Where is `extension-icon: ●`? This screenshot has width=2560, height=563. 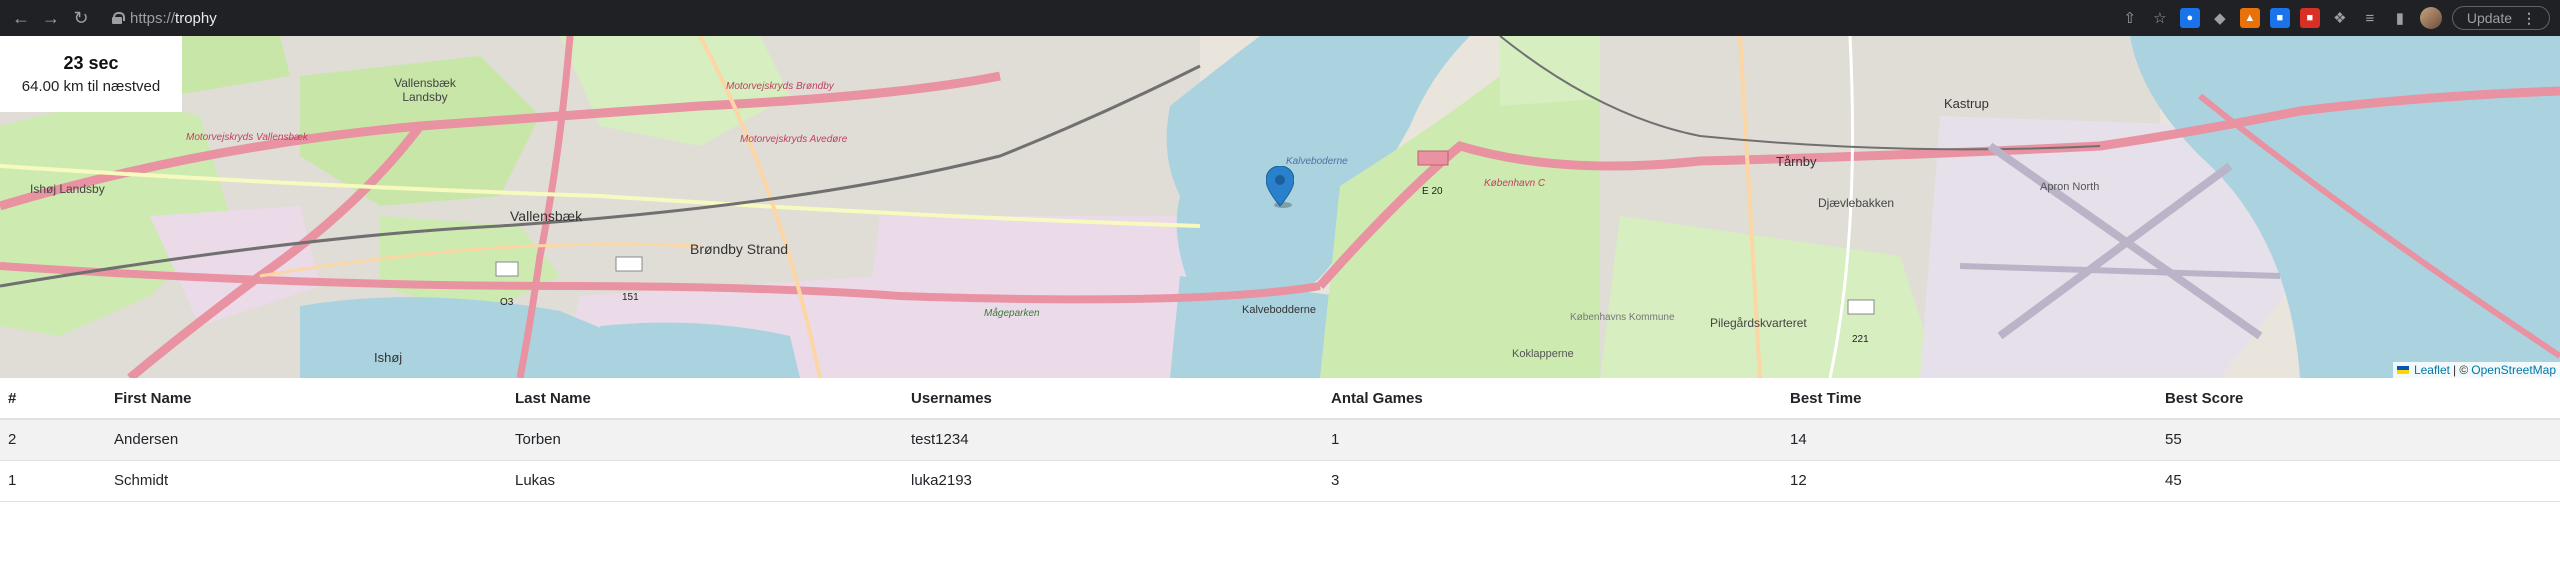
extension-icon: ● is located at coordinates (2189, 18).